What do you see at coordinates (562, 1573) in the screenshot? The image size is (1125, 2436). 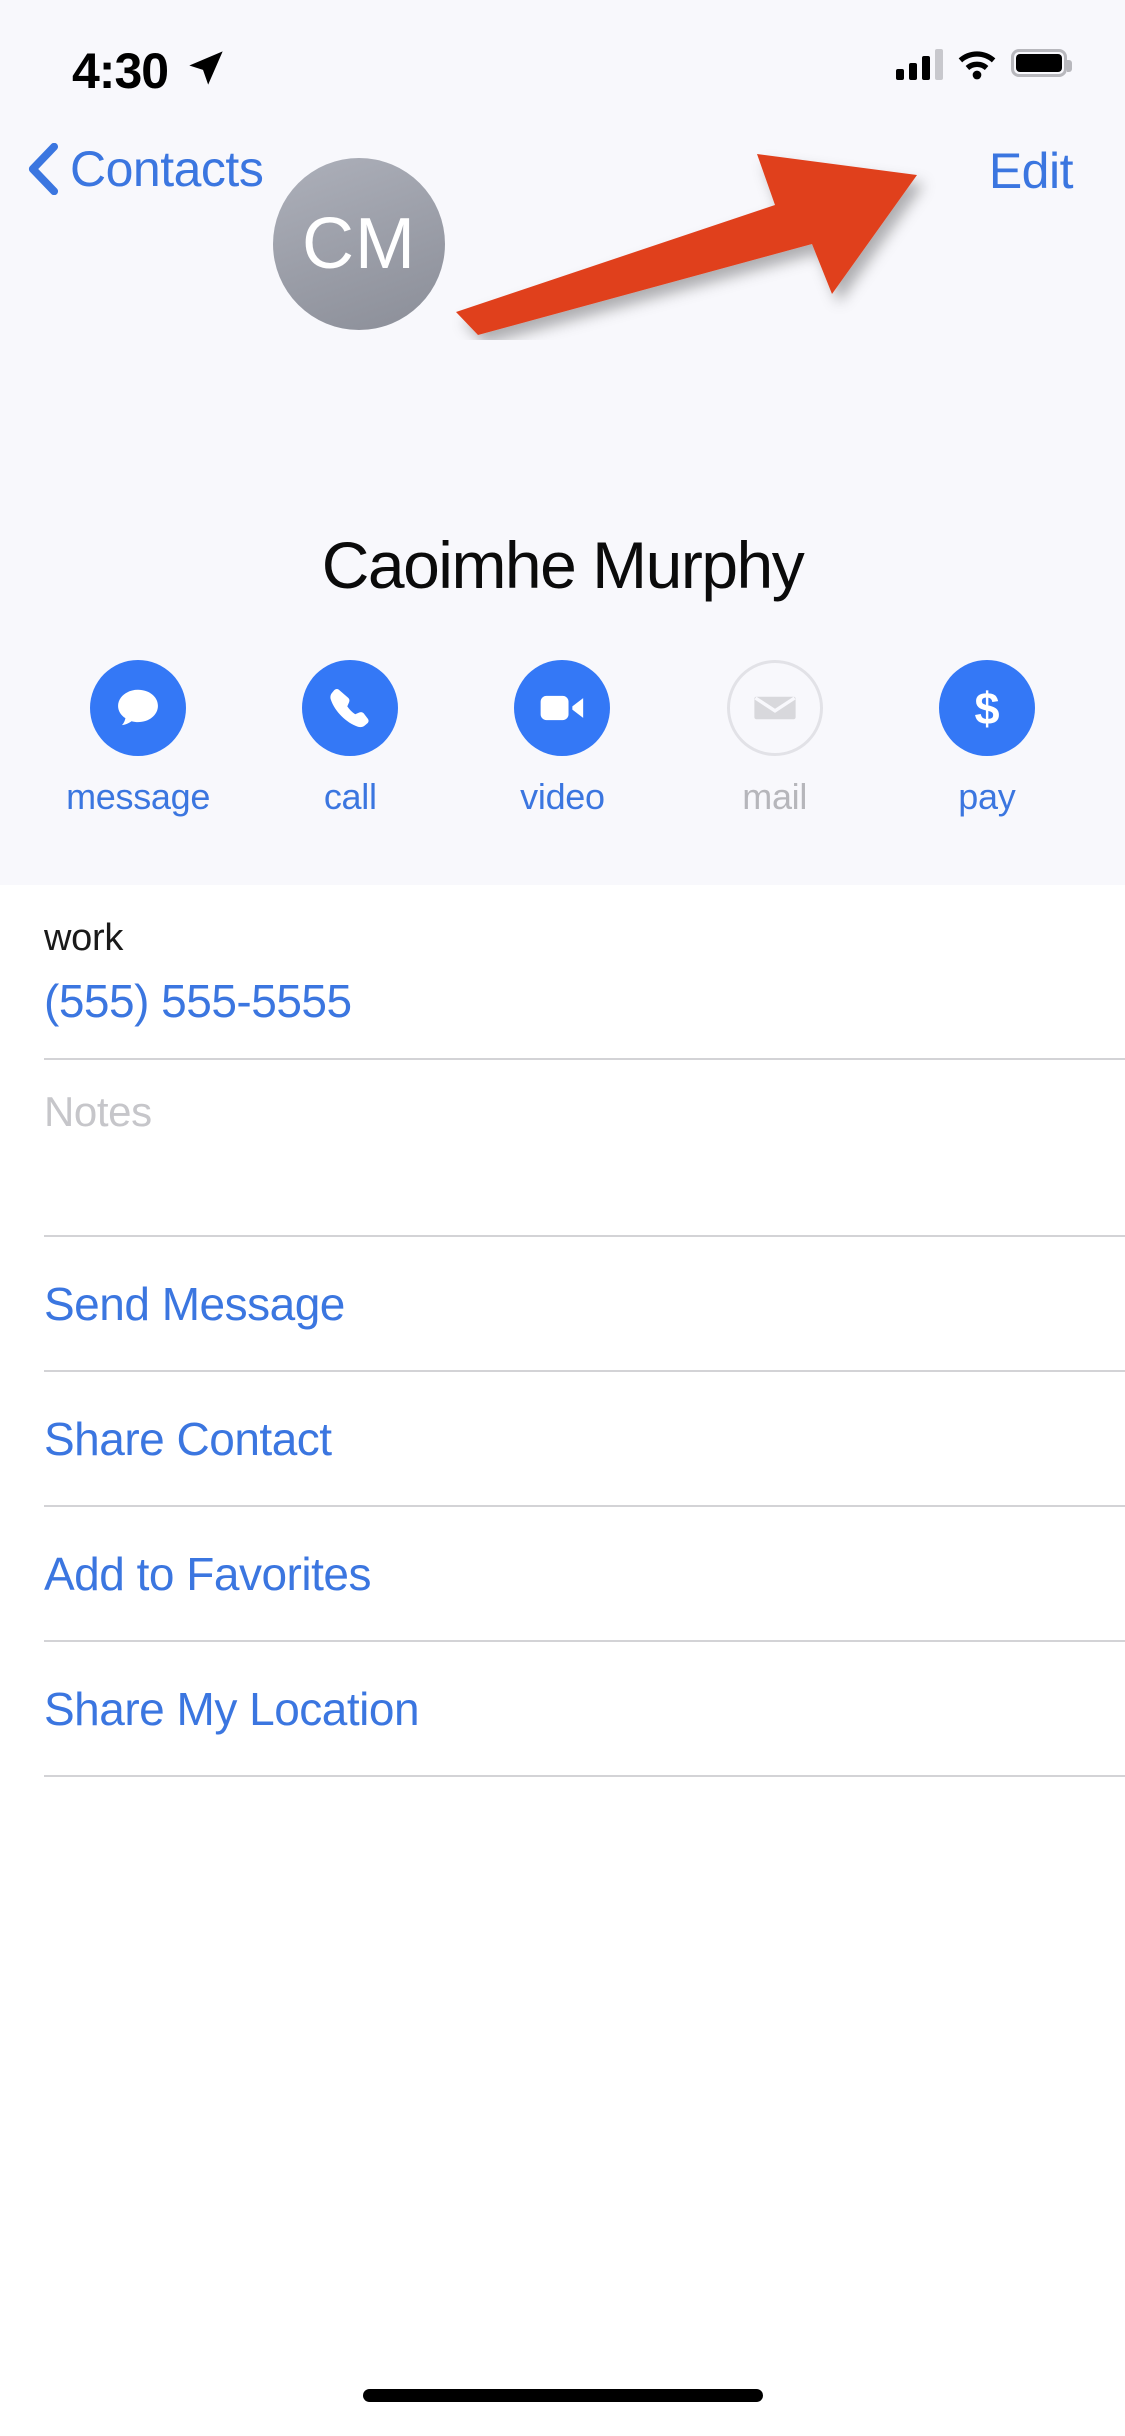 I see `add-to-favorites-row: Add to Favorites` at bounding box center [562, 1573].